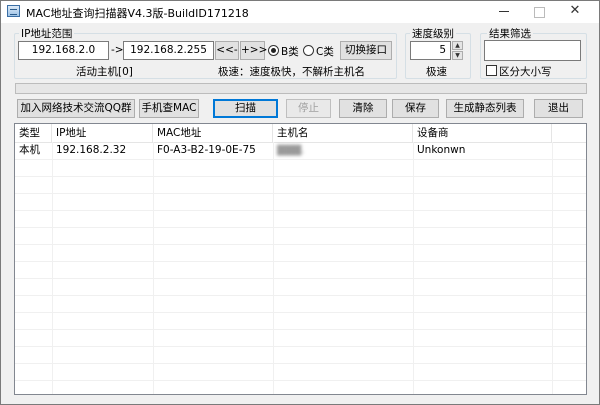  I want to click on class-b-radio, so click(273, 50).